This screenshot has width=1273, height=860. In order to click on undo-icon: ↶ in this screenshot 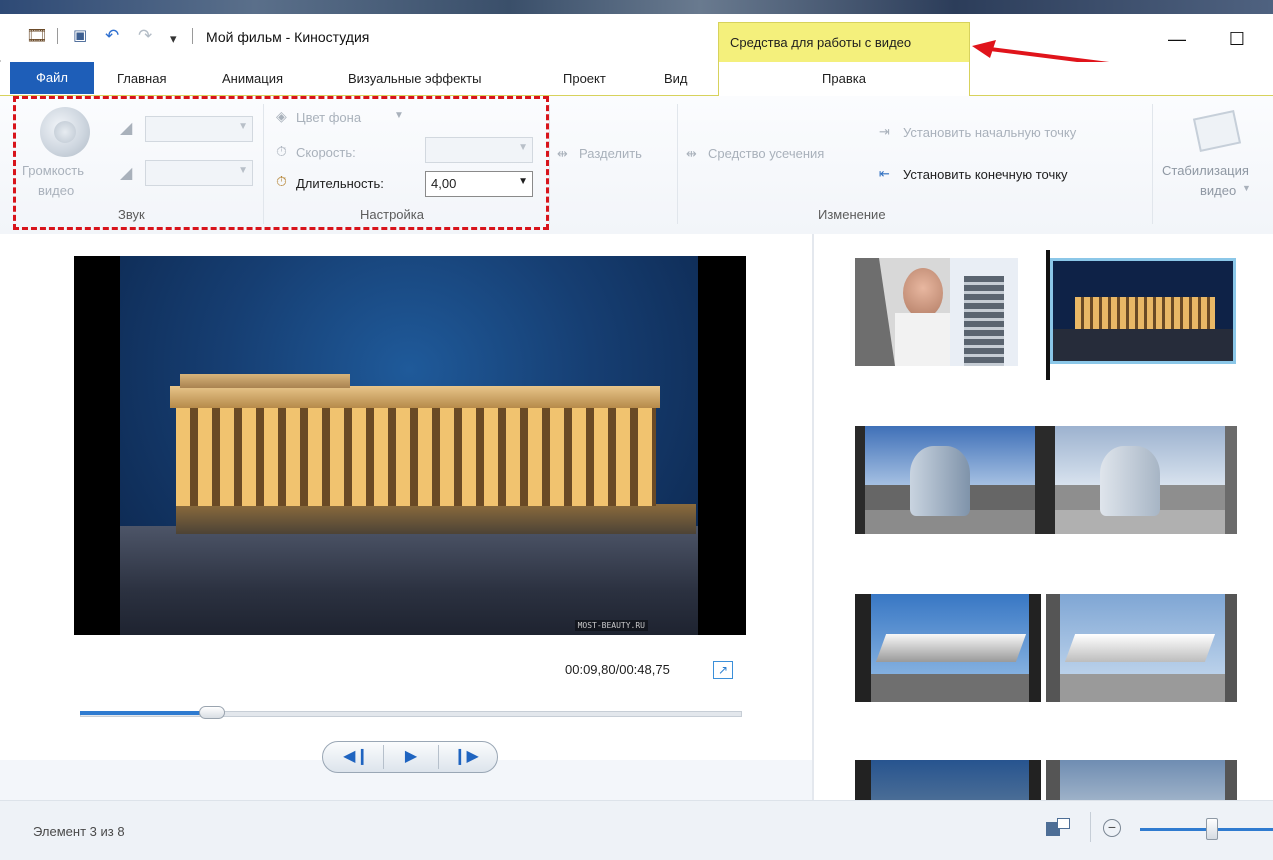, I will do `click(112, 36)`.